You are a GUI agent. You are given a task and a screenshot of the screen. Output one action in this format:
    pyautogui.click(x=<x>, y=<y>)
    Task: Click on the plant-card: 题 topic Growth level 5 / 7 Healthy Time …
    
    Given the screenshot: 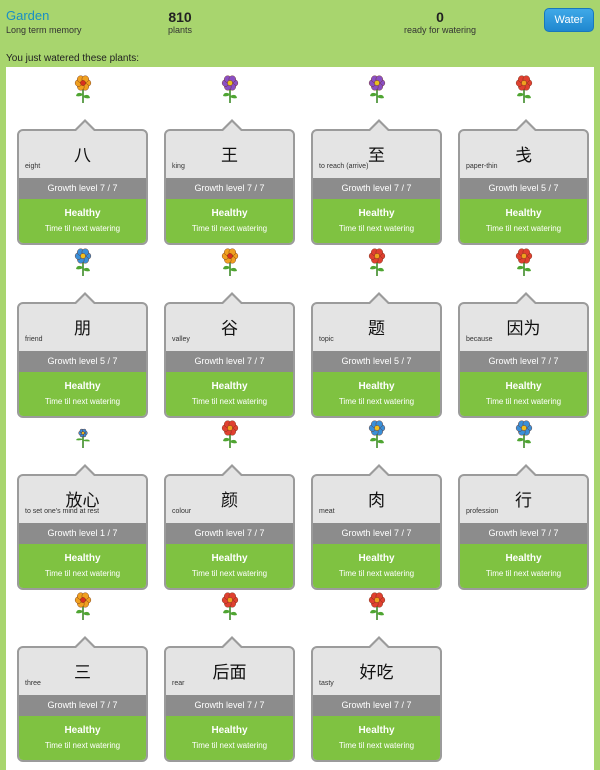 What is the action you would take?
    pyautogui.click(x=376, y=355)
    